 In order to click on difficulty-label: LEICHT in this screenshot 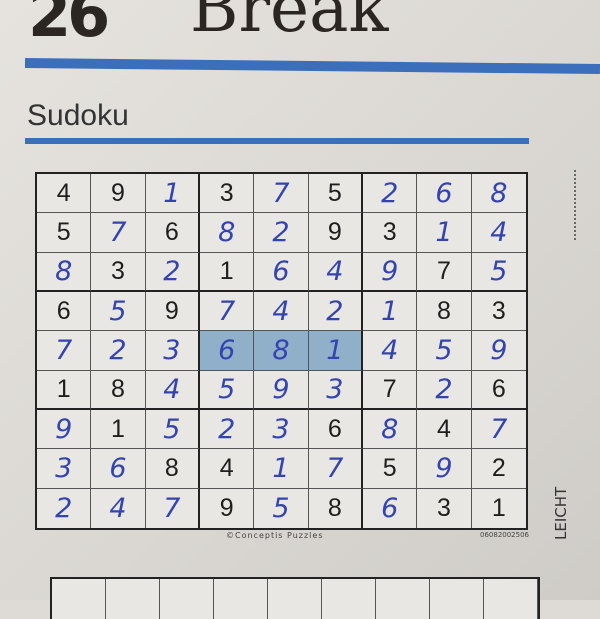, I will do `click(561, 513)`.